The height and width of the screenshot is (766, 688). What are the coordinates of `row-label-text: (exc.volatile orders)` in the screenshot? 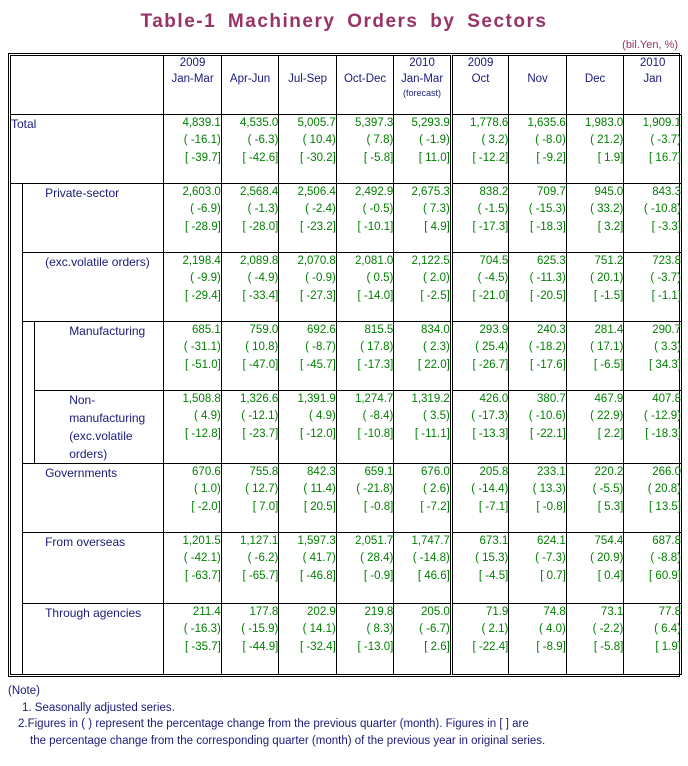 It's located at (97, 262).